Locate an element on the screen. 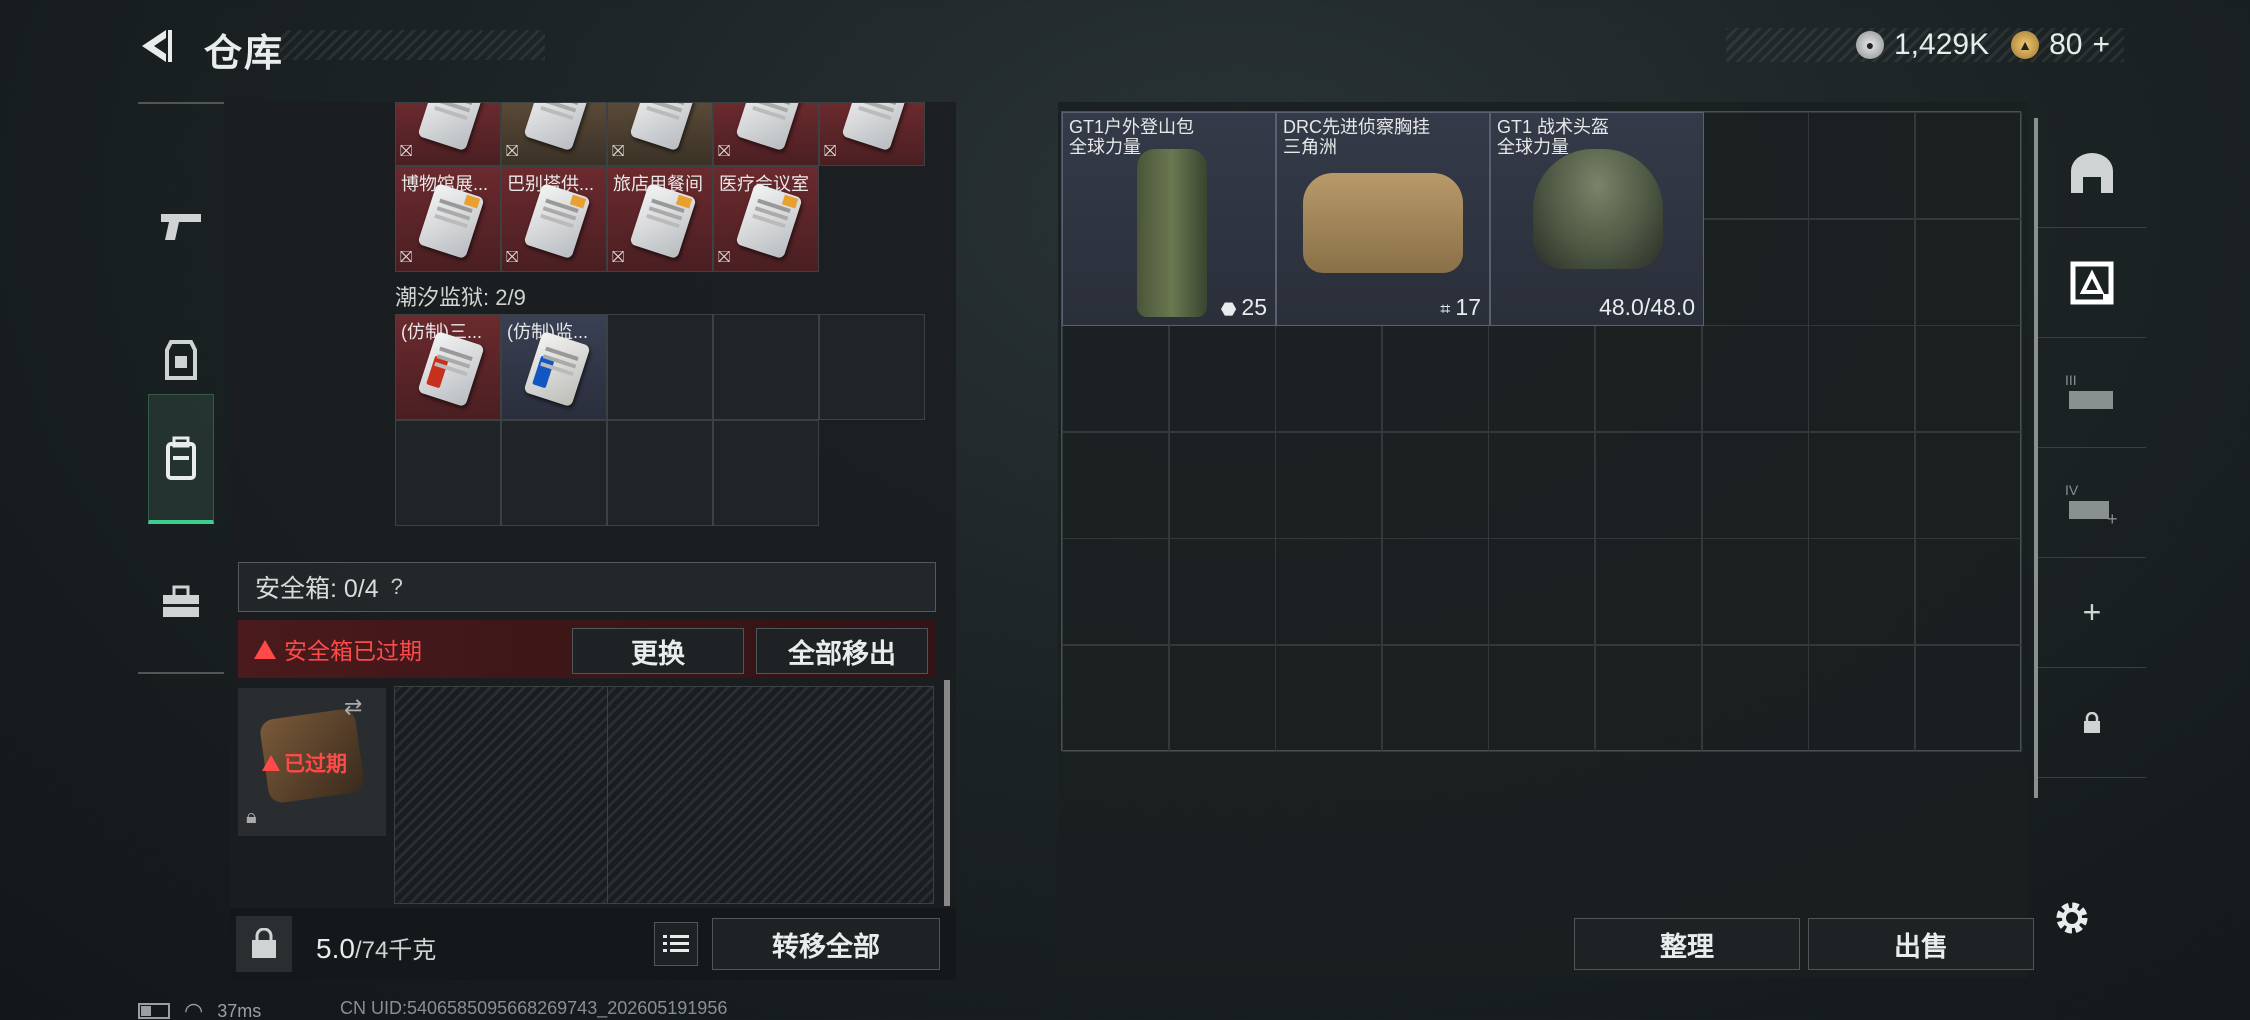  item-durability: 48.0/48.0 is located at coordinates (1647, 307).